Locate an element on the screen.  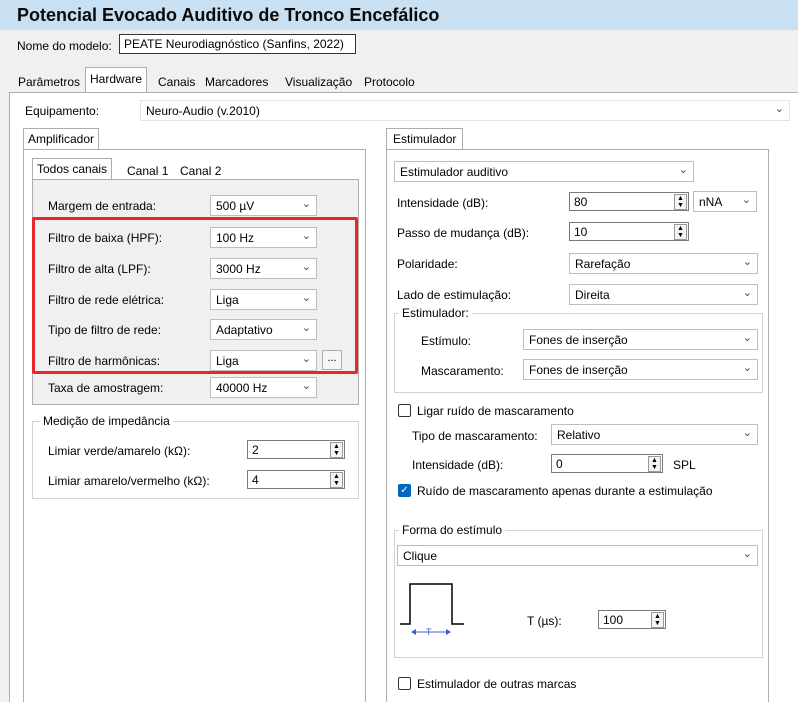
t-input: 100 ▲ ▼ is located at coordinates (632, 619).